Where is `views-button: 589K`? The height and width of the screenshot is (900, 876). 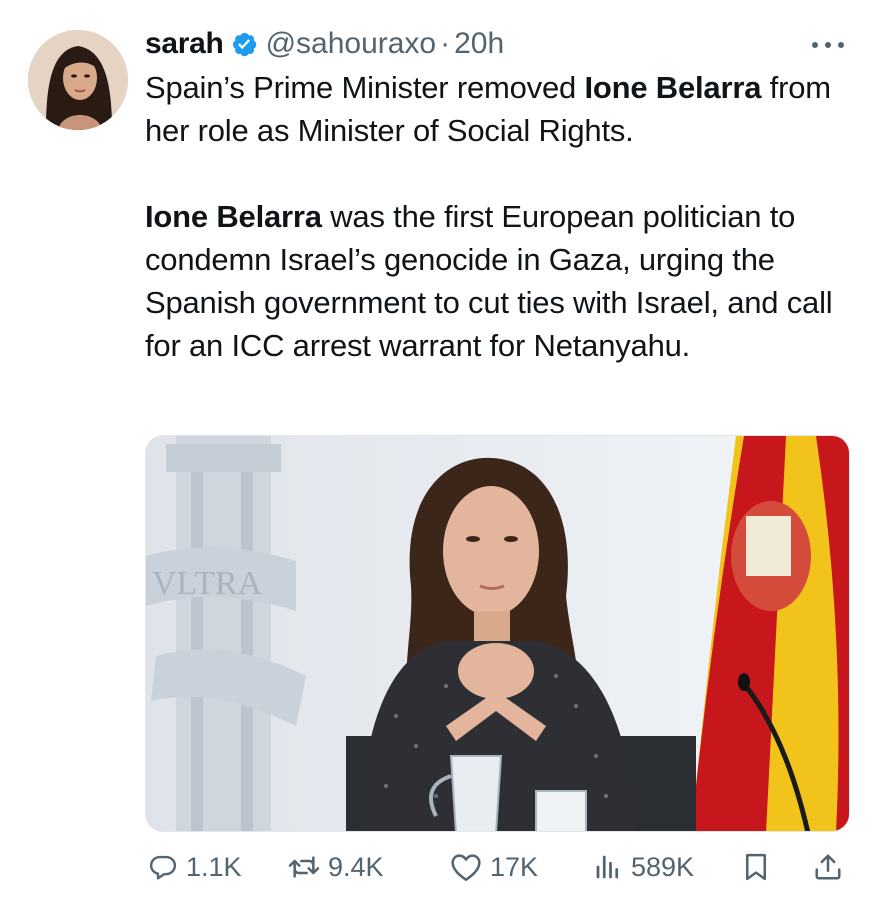
views-button: 589K is located at coordinates (643, 867).